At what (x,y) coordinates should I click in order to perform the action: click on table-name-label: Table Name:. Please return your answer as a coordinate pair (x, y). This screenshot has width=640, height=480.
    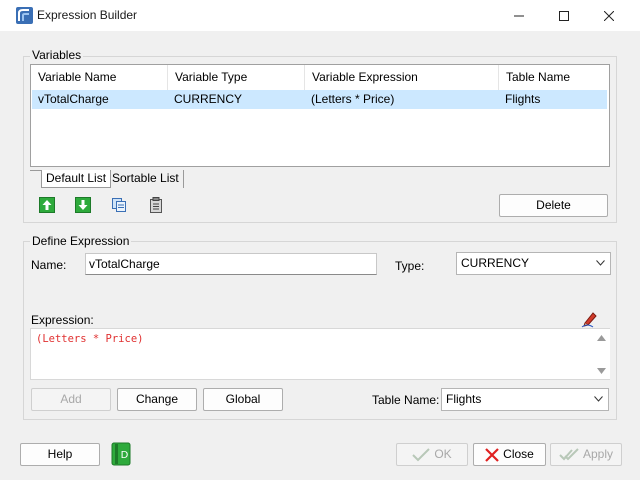
    Looking at the image, I should click on (406, 400).